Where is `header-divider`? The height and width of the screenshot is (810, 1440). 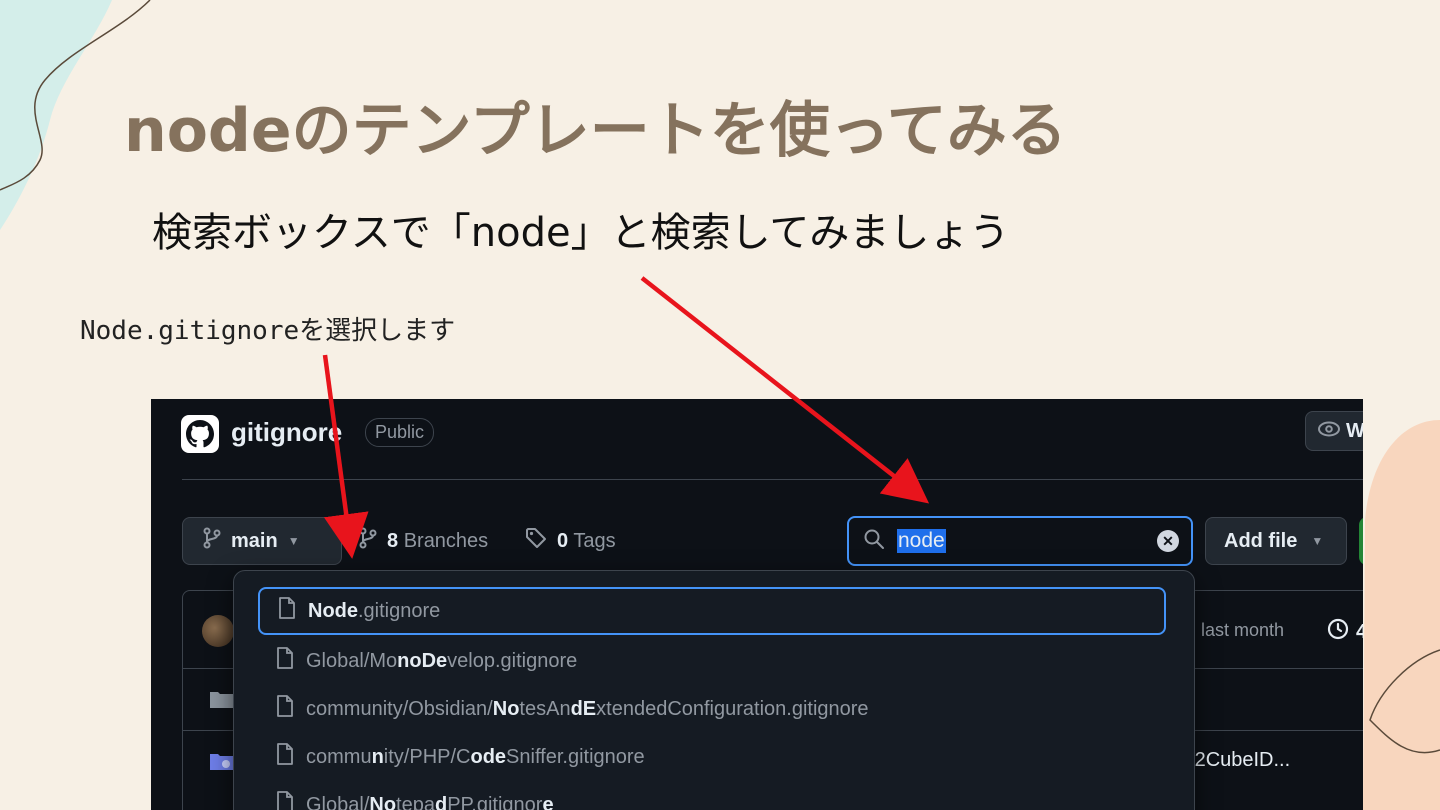
header-divider is located at coordinates (772, 479).